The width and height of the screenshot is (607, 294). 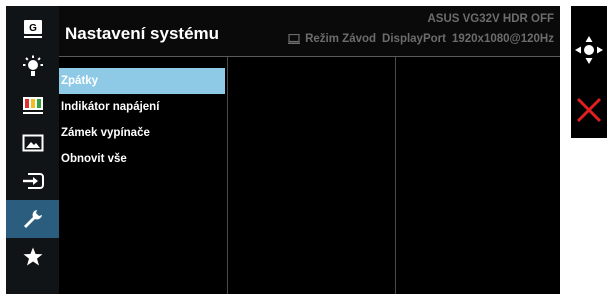 What do you see at coordinates (142, 107) in the screenshot?
I see `menu-item-power-indicator: Indikátor napájení` at bounding box center [142, 107].